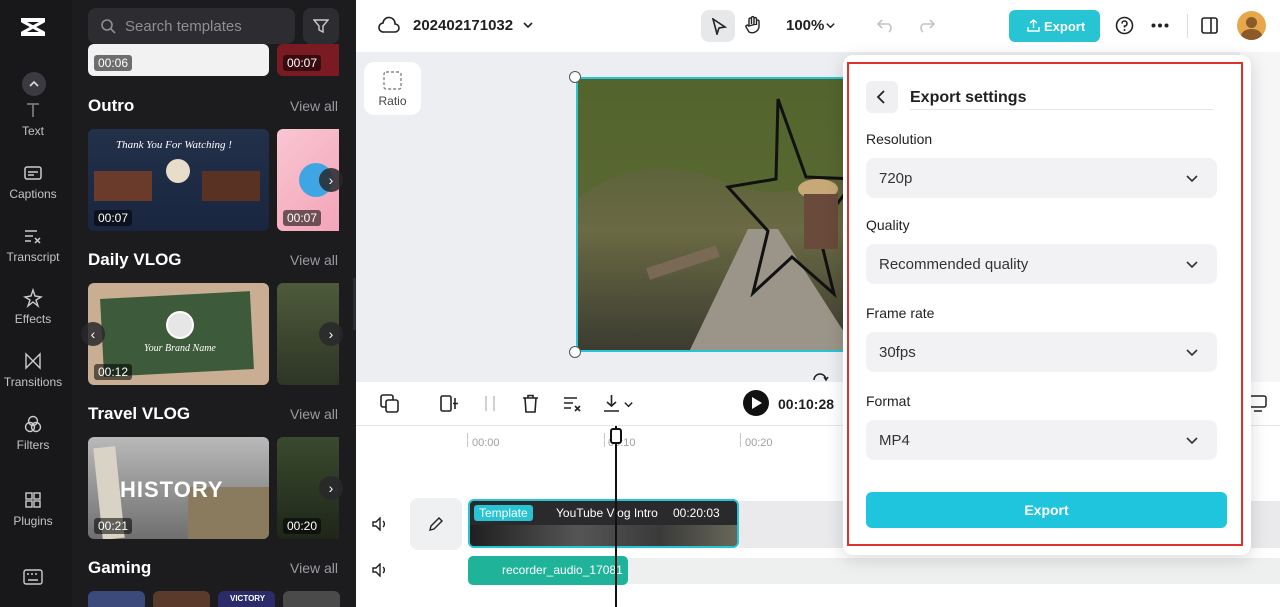 The height and width of the screenshot is (607, 1280). I want to click on filter-button, so click(321, 26).